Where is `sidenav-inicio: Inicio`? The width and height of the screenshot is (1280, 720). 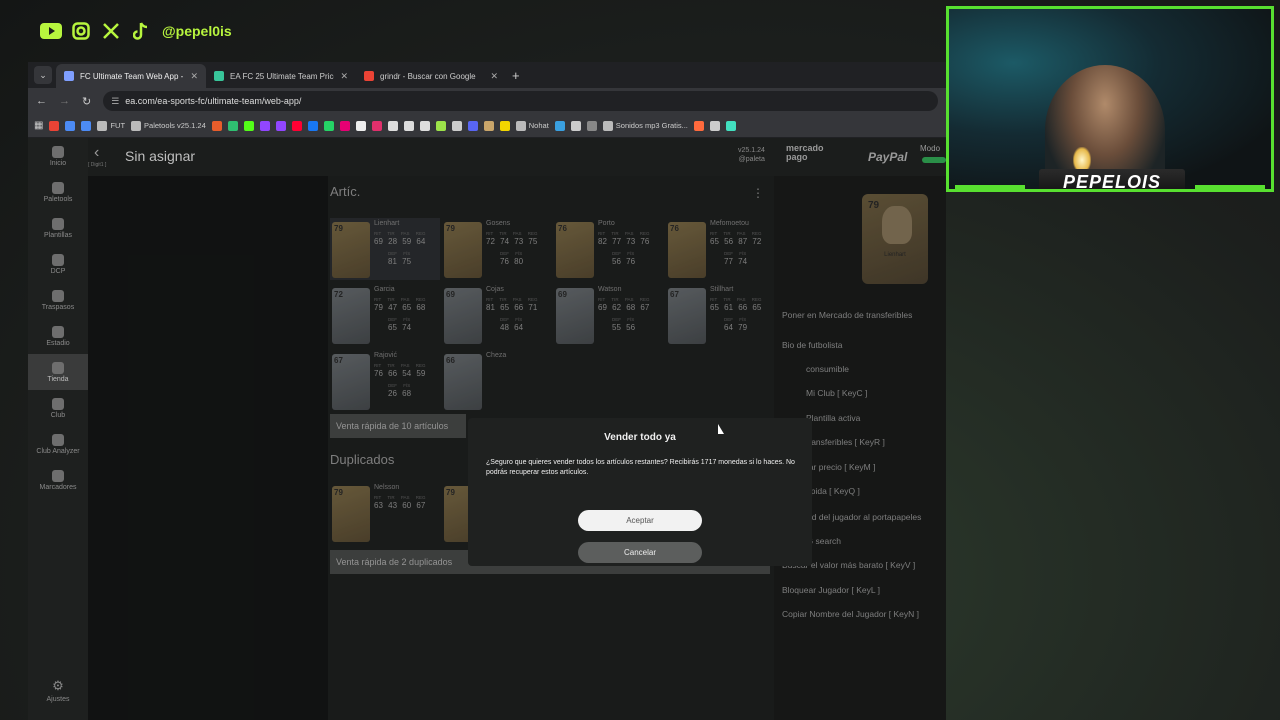 sidenav-inicio: Inicio is located at coordinates (58, 156).